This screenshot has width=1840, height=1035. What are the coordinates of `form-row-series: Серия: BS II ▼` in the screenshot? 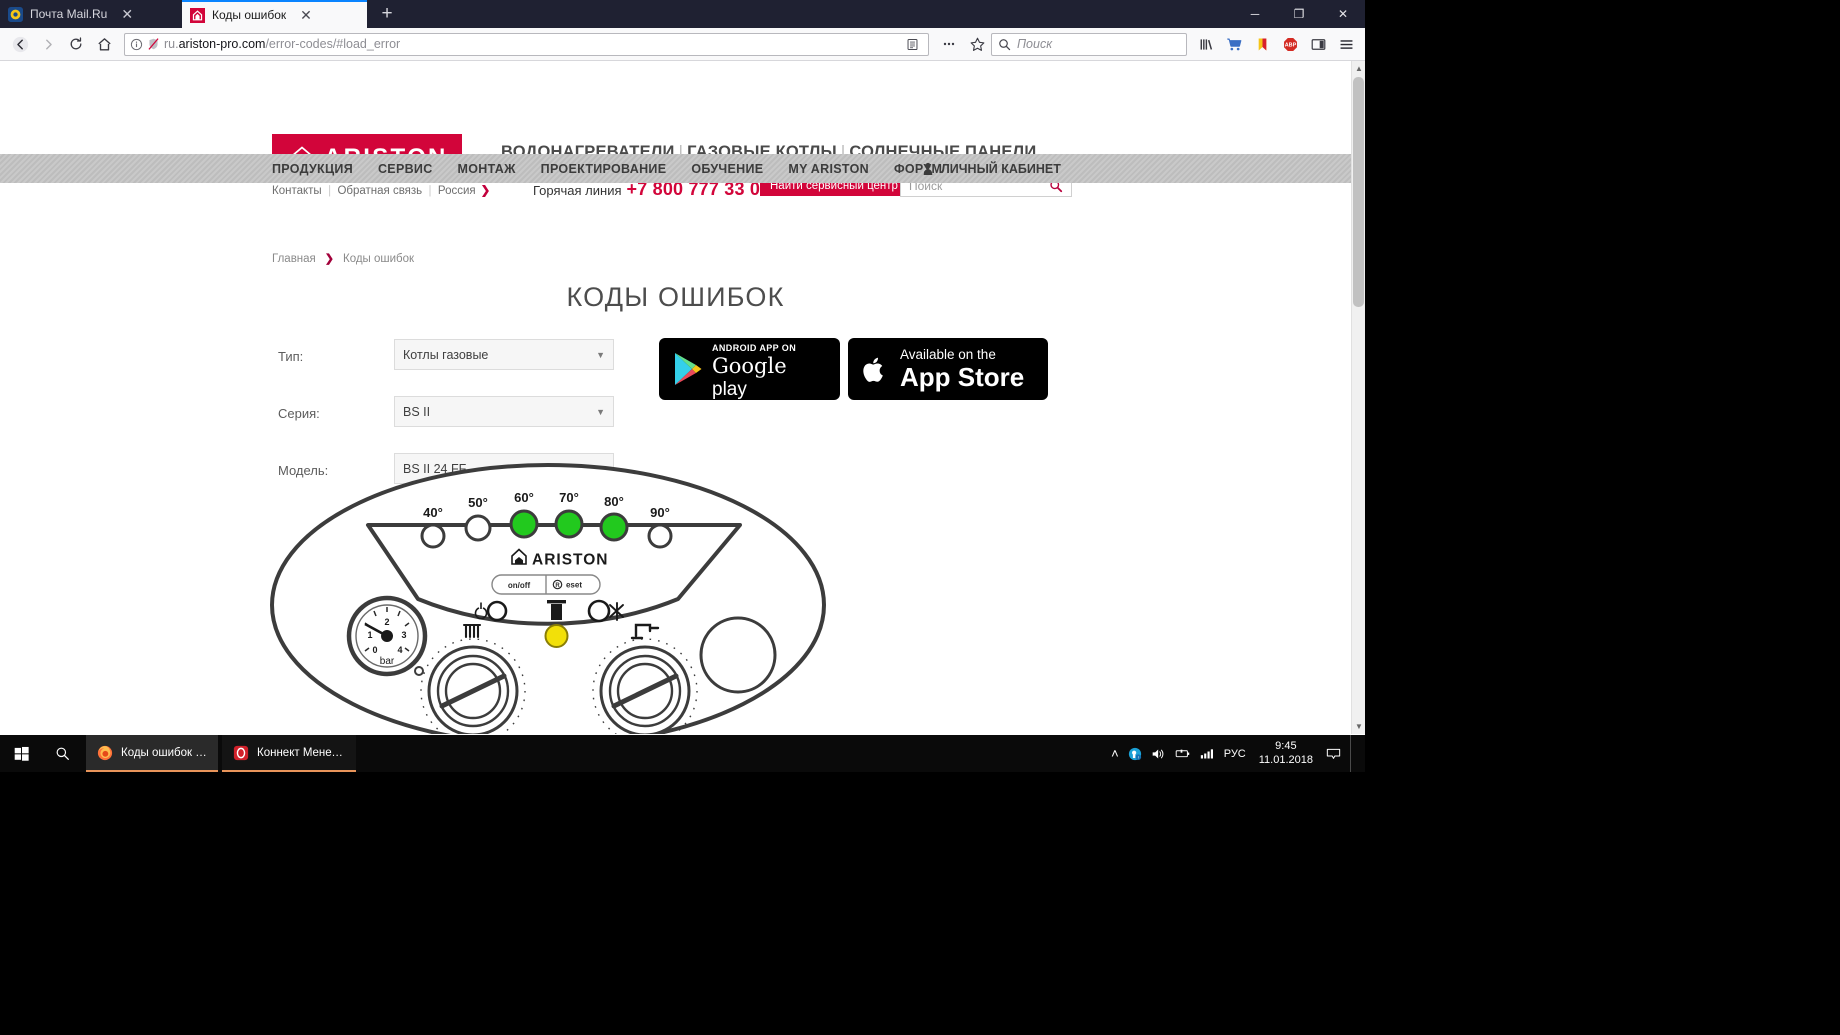 It's located at (448, 416).